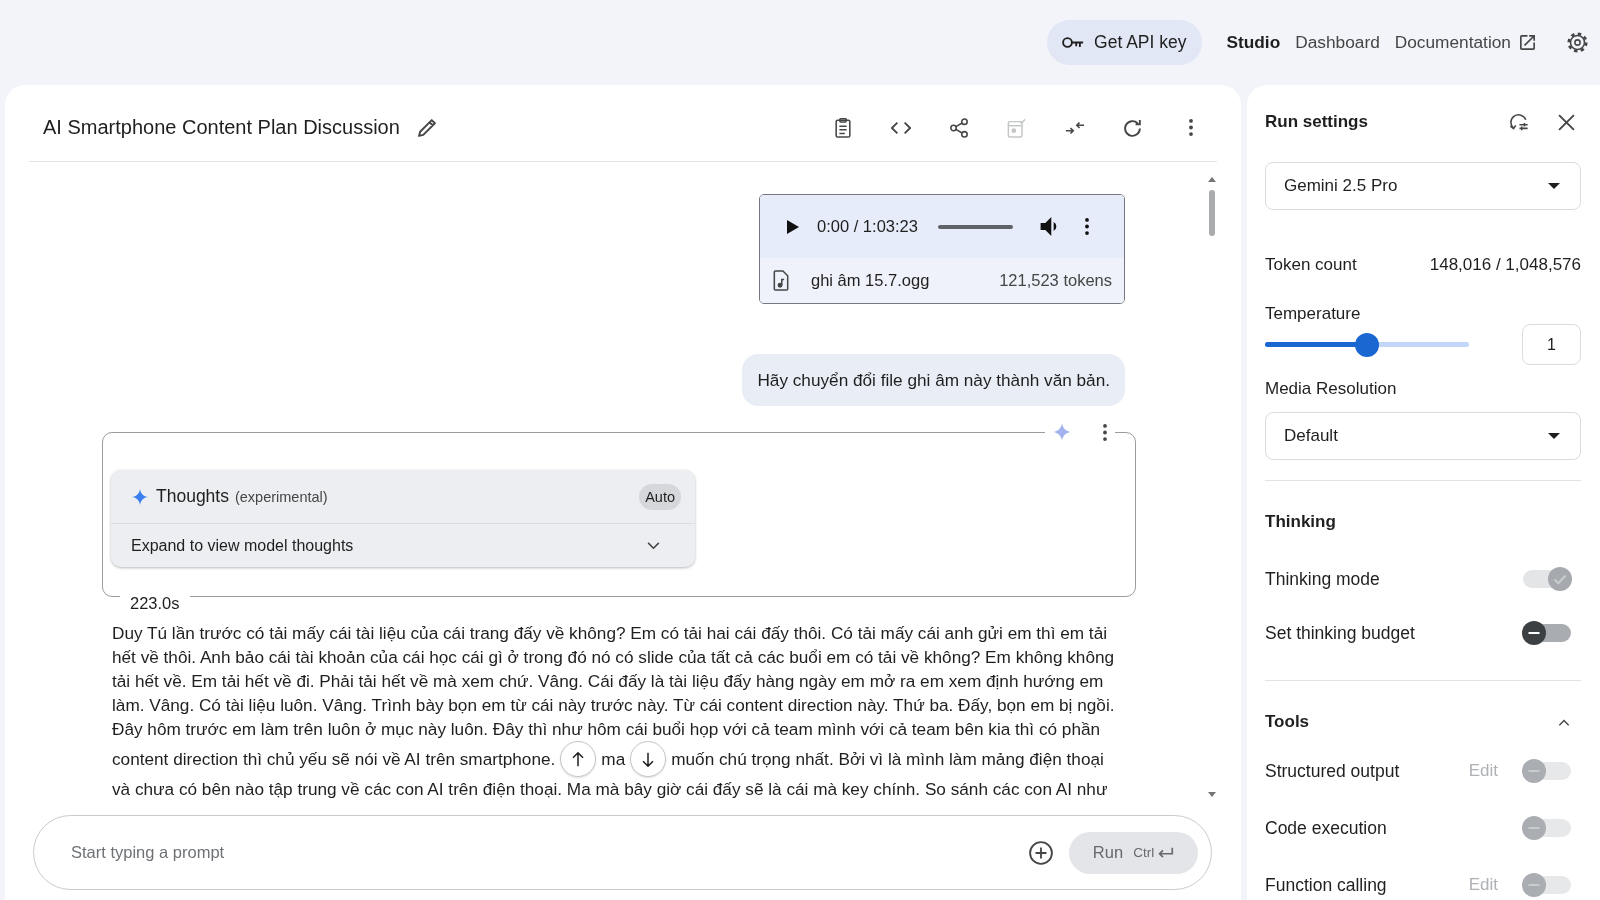 The width and height of the screenshot is (1600, 900). I want to click on transcript-text: Duy Tú lần trước có tải mấy cái tài liệu của cái trang đấy về không? Em có tải hai cái đấy thôi. Có tải mấy cái anh gửi em thì em tải, so click(610, 633).